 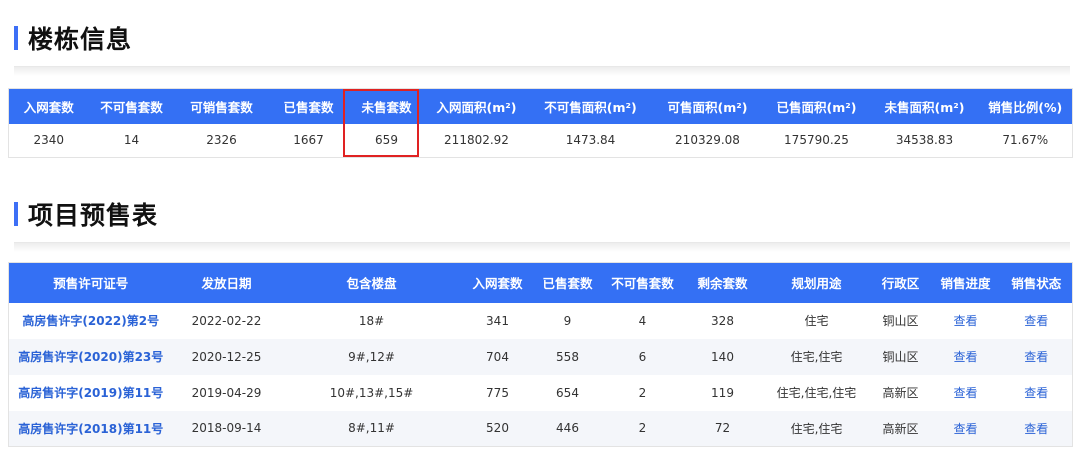 What do you see at coordinates (816, 106) in the screenshot?
I see `header-sold-area: 已售面积(m²)` at bounding box center [816, 106].